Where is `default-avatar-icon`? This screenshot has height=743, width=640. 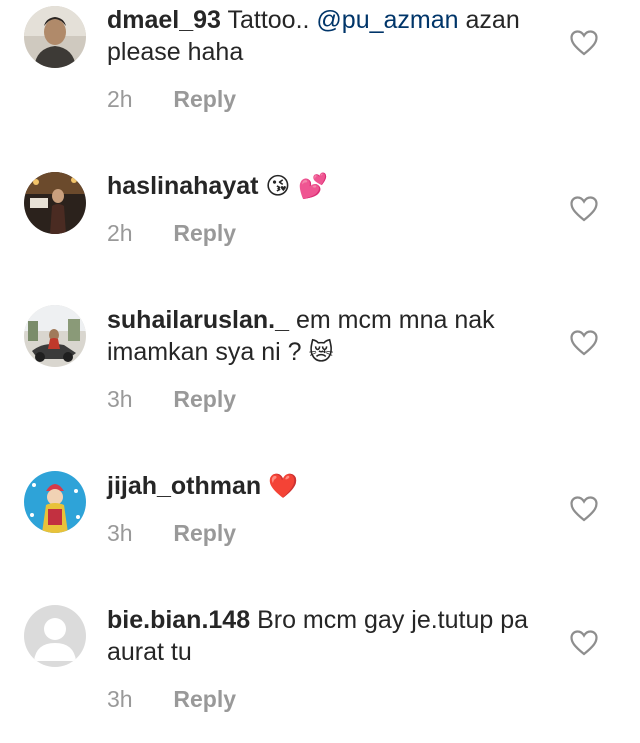 default-avatar-icon is located at coordinates (55, 636).